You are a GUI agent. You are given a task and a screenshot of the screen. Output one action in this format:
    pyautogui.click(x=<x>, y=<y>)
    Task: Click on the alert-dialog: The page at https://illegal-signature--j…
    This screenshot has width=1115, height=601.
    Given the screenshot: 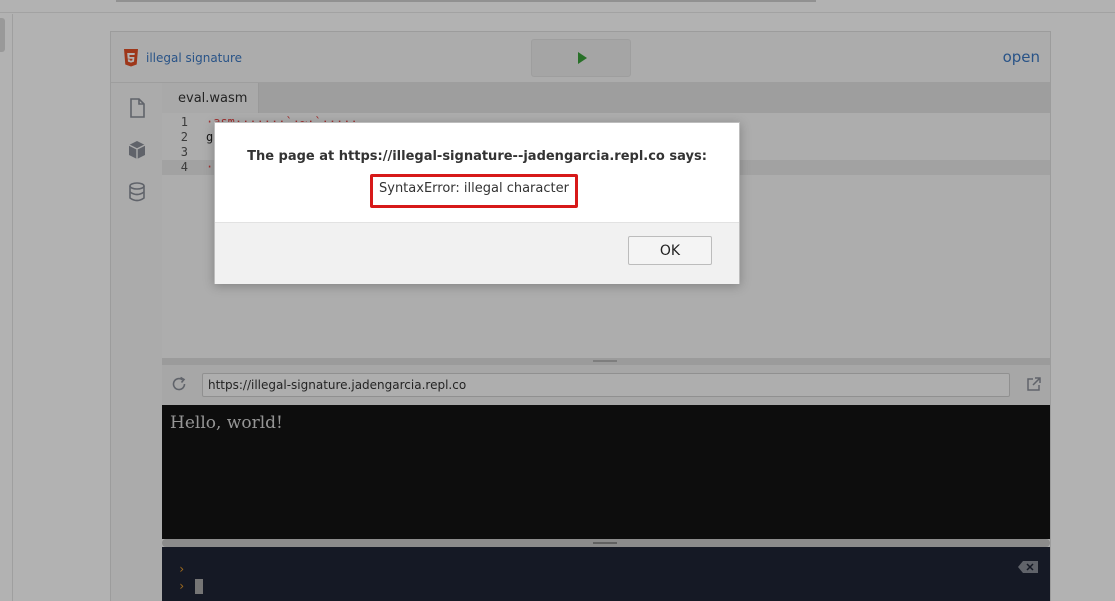 What is the action you would take?
    pyautogui.click(x=477, y=203)
    